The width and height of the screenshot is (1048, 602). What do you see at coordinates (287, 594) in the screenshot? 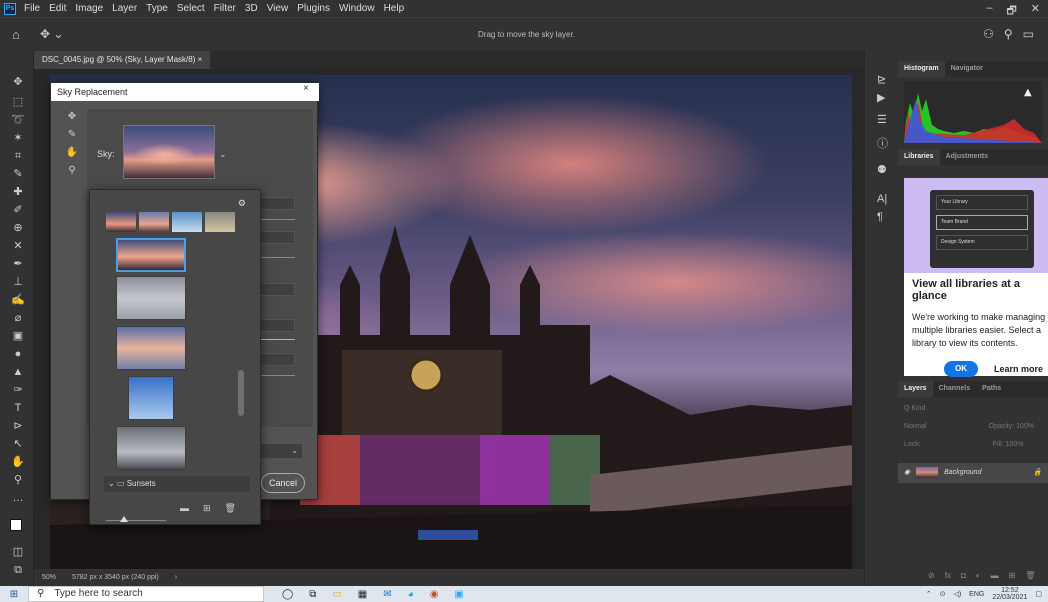
I see `cortana-icon: ◯` at bounding box center [287, 594].